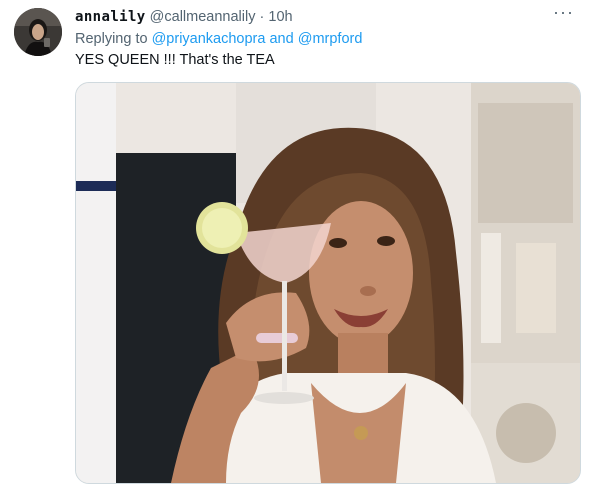 Image resolution: width=592 pixels, height=484 pixels. Describe the element at coordinates (563, 12) in the screenshot. I see `more-options-icon: ···` at that location.